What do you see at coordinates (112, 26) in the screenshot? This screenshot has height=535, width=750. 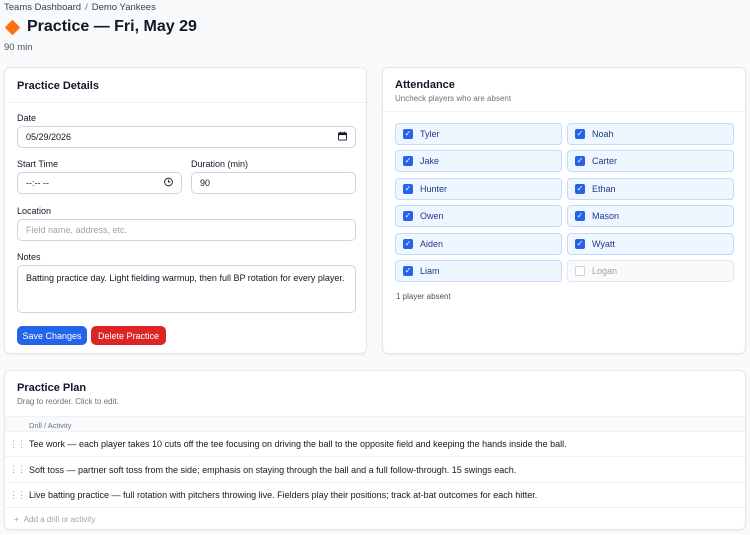 I see `page-title: Practice — Fri, May 29` at bounding box center [112, 26].